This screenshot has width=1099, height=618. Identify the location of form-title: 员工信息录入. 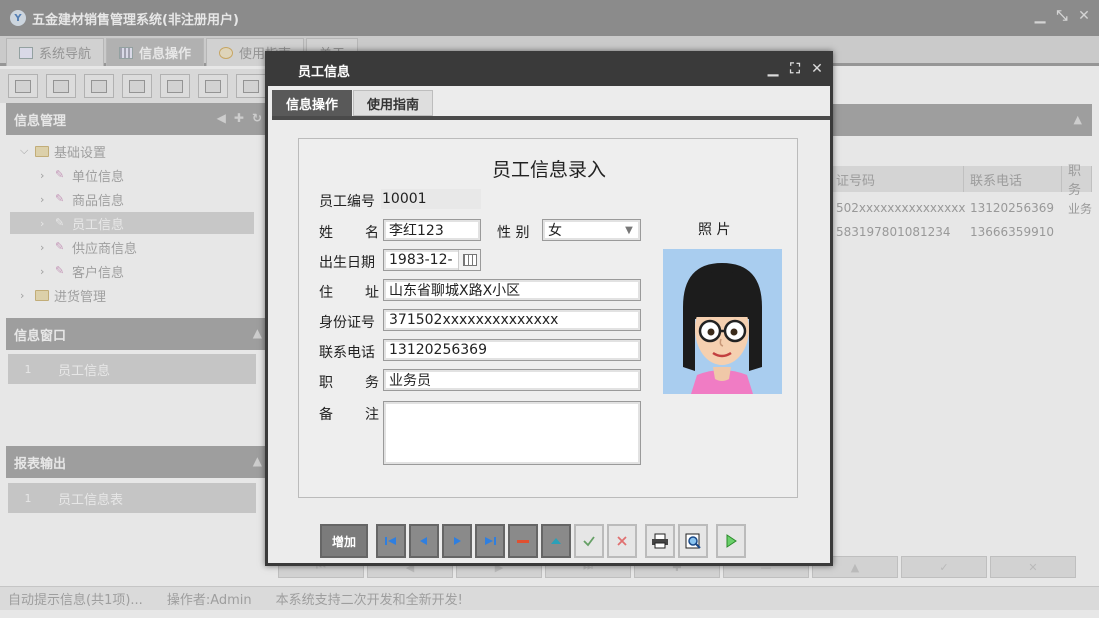
(548, 170).